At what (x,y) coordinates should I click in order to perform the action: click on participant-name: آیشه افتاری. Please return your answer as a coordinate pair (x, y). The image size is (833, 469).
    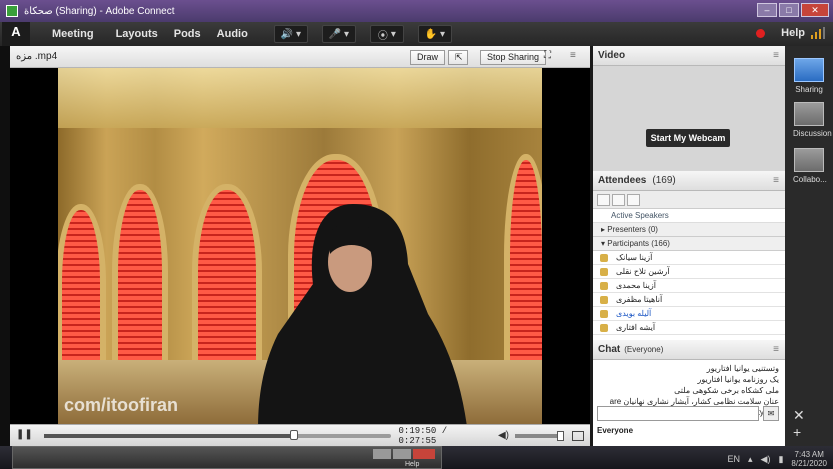
    Looking at the image, I should click on (636, 327).